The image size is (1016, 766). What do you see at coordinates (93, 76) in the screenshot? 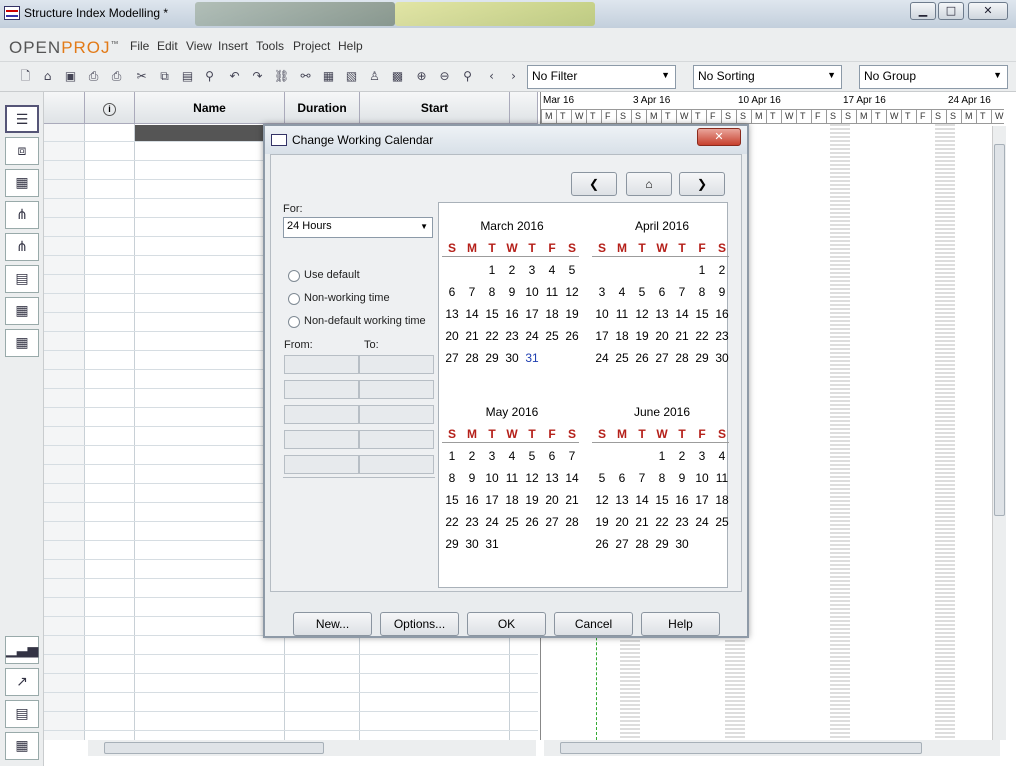
I see `print-icon: ⎙` at bounding box center [93, 76].